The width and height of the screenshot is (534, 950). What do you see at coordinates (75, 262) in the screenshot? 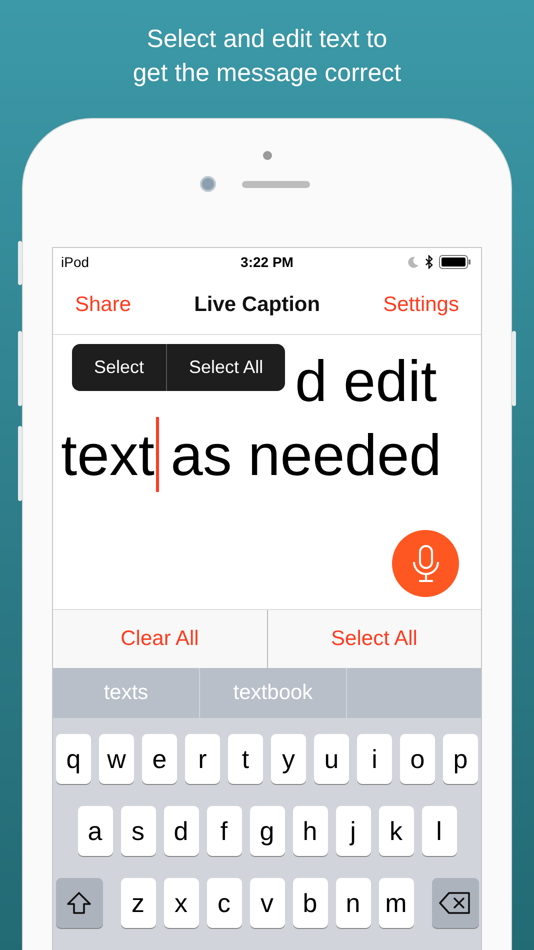
I see `carrier-label: iPod` at bounding box center [75, 262].